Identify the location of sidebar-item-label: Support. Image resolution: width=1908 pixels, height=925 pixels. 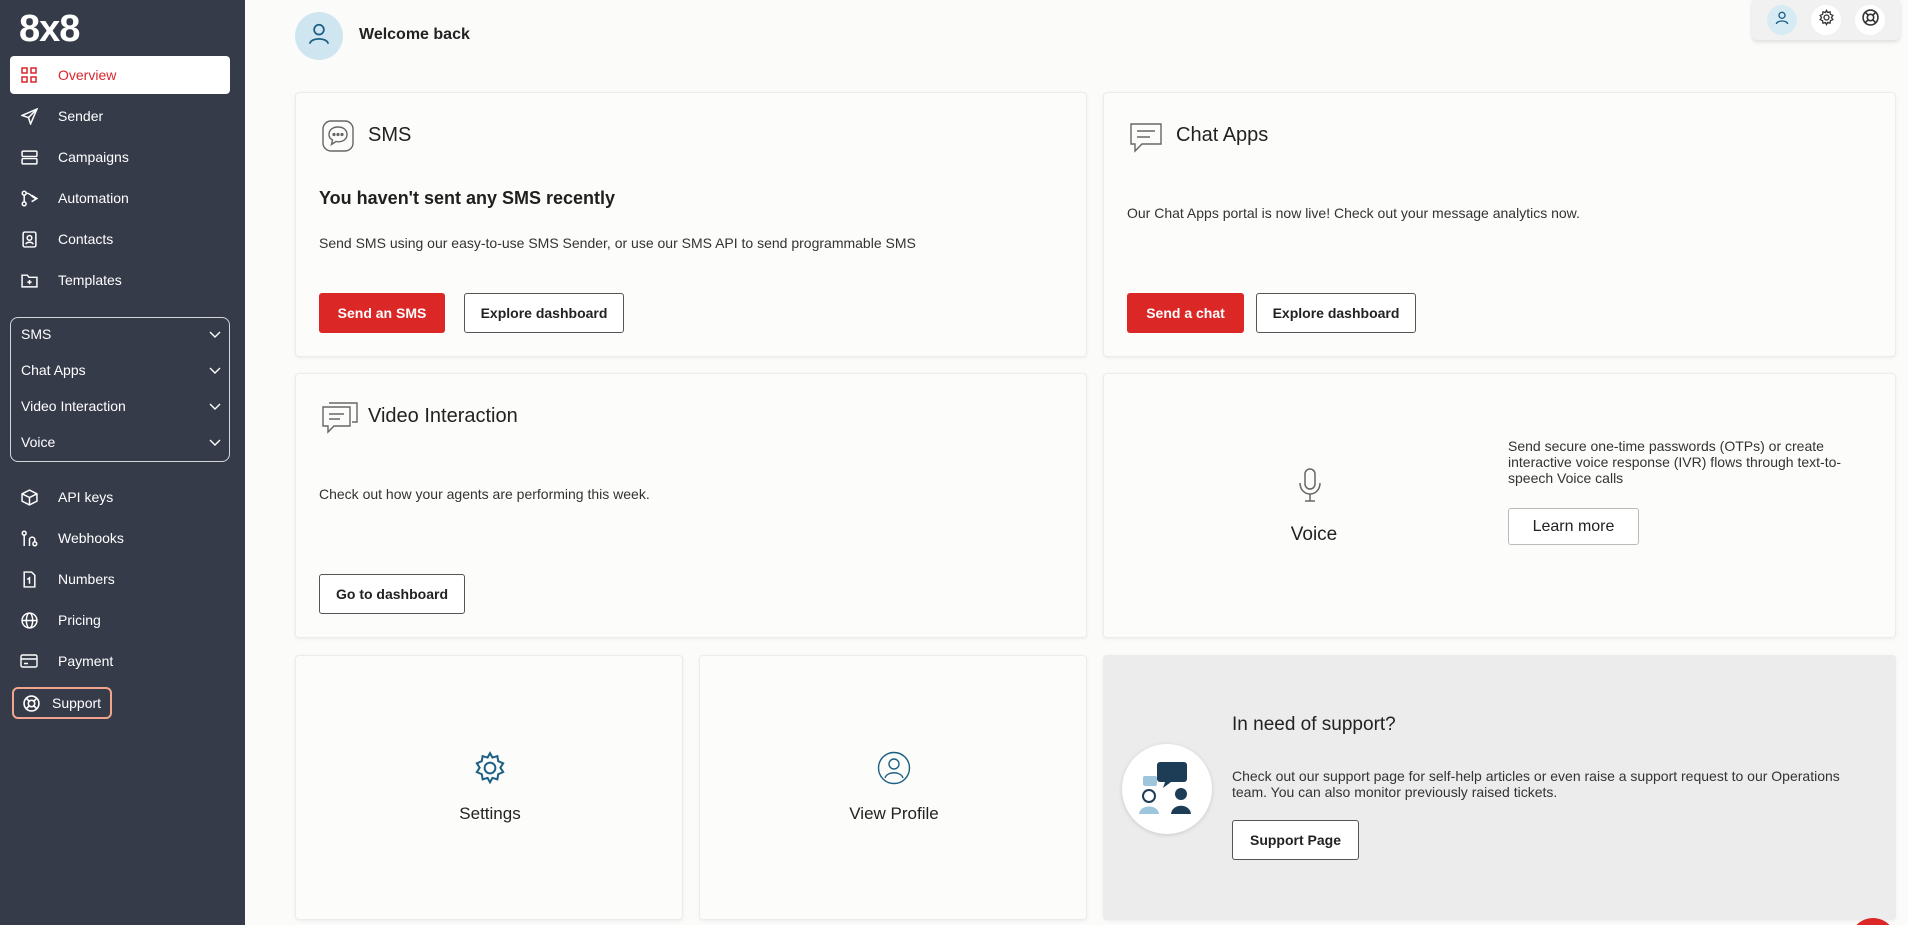
(77, 703).